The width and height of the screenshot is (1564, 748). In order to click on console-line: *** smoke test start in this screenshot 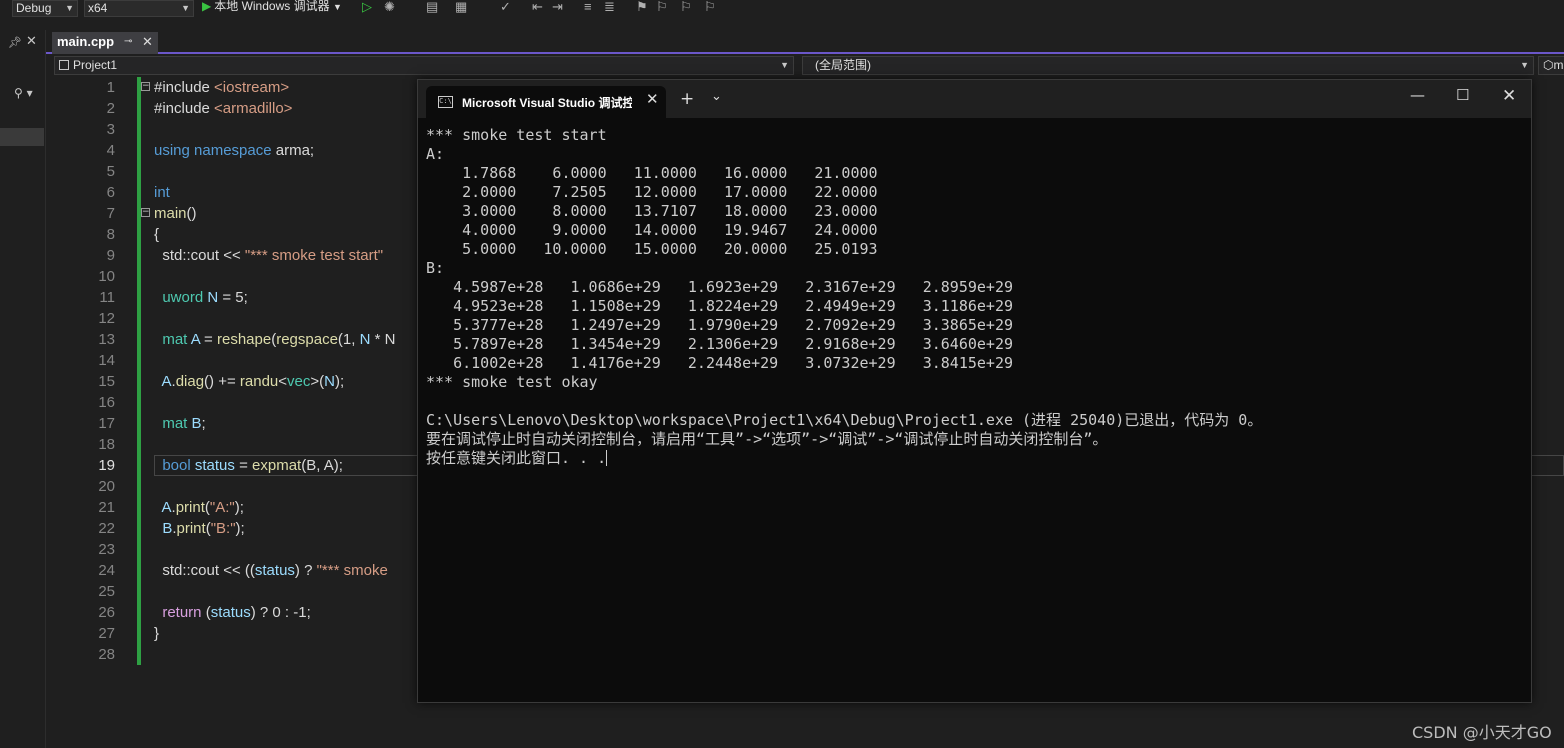, I will do `click(516, 135)`.